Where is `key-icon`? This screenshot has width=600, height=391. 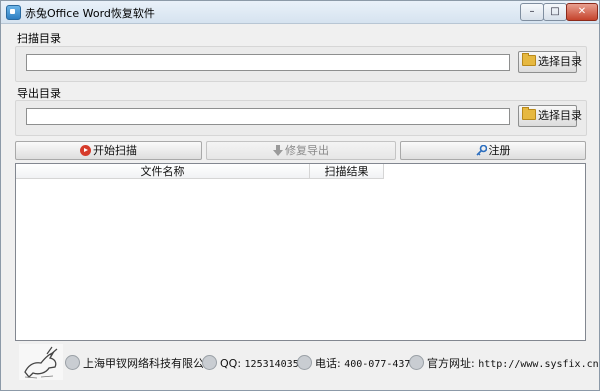 key-icon is located at coordinates (481, 150).